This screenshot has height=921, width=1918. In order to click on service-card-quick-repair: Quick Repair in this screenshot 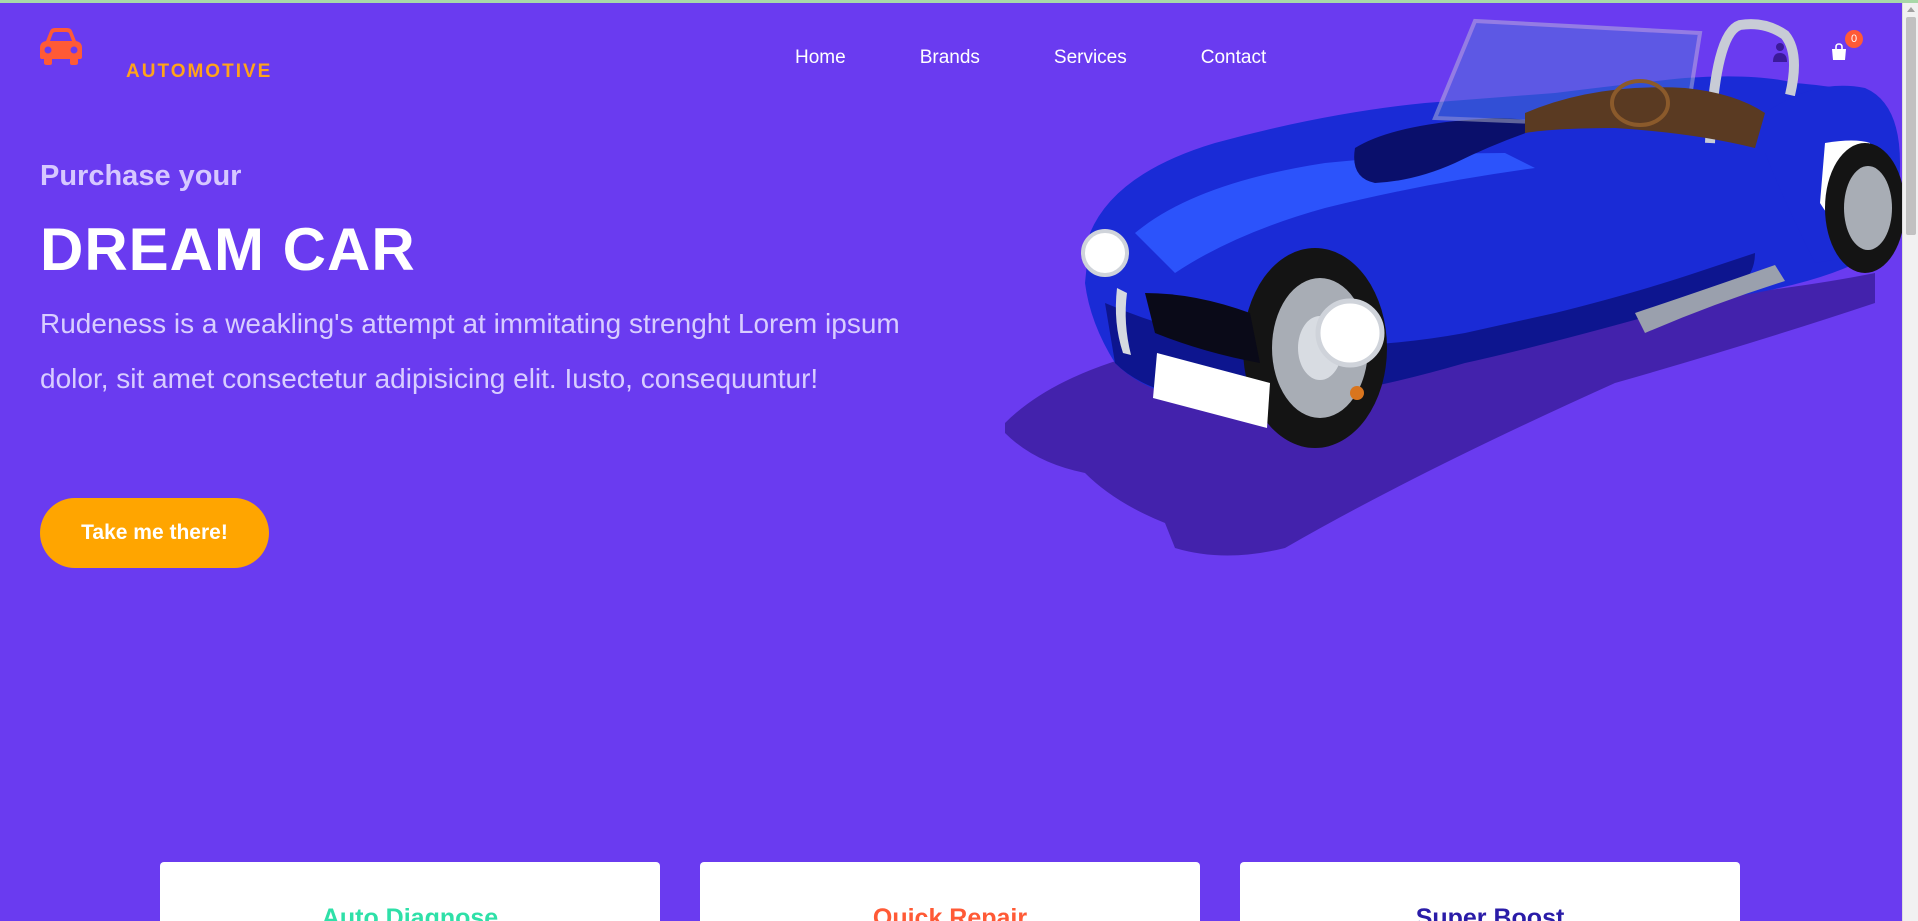, I will do `click(950, 891)`.